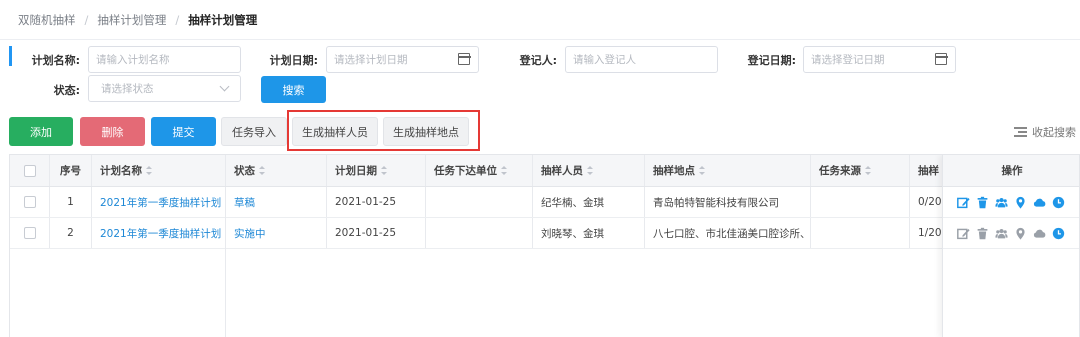 The width and height of the screenshot is (1080, 337). Describe the element at coordinates (540, 131) in the screenshot. I see `toolbar: 添加 删除 提交 任务导入 生成抽样人员 生成抽样地点 收起搜索` at that location.